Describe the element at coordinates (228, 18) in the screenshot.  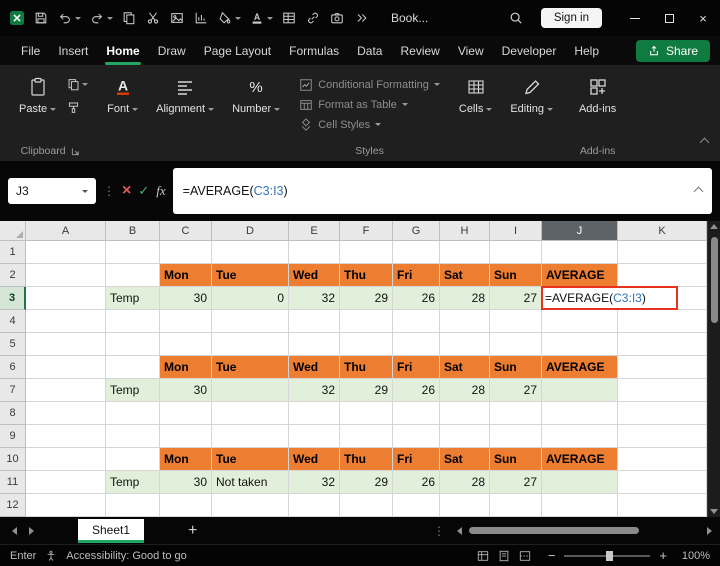
I see `paint-bucket-button` at that location.